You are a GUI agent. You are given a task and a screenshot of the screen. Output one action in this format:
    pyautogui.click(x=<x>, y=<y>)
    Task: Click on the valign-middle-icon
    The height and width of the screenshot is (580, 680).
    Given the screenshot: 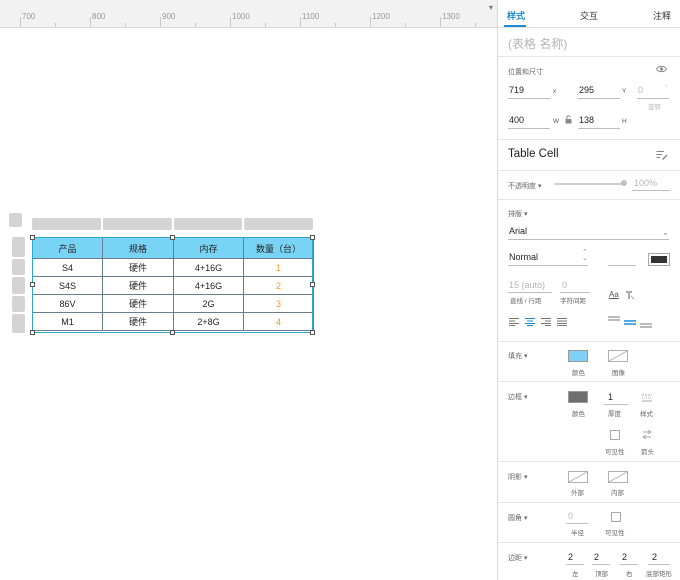 What is the action you would take?
    pyautogui.click(x=630, y=322)
    